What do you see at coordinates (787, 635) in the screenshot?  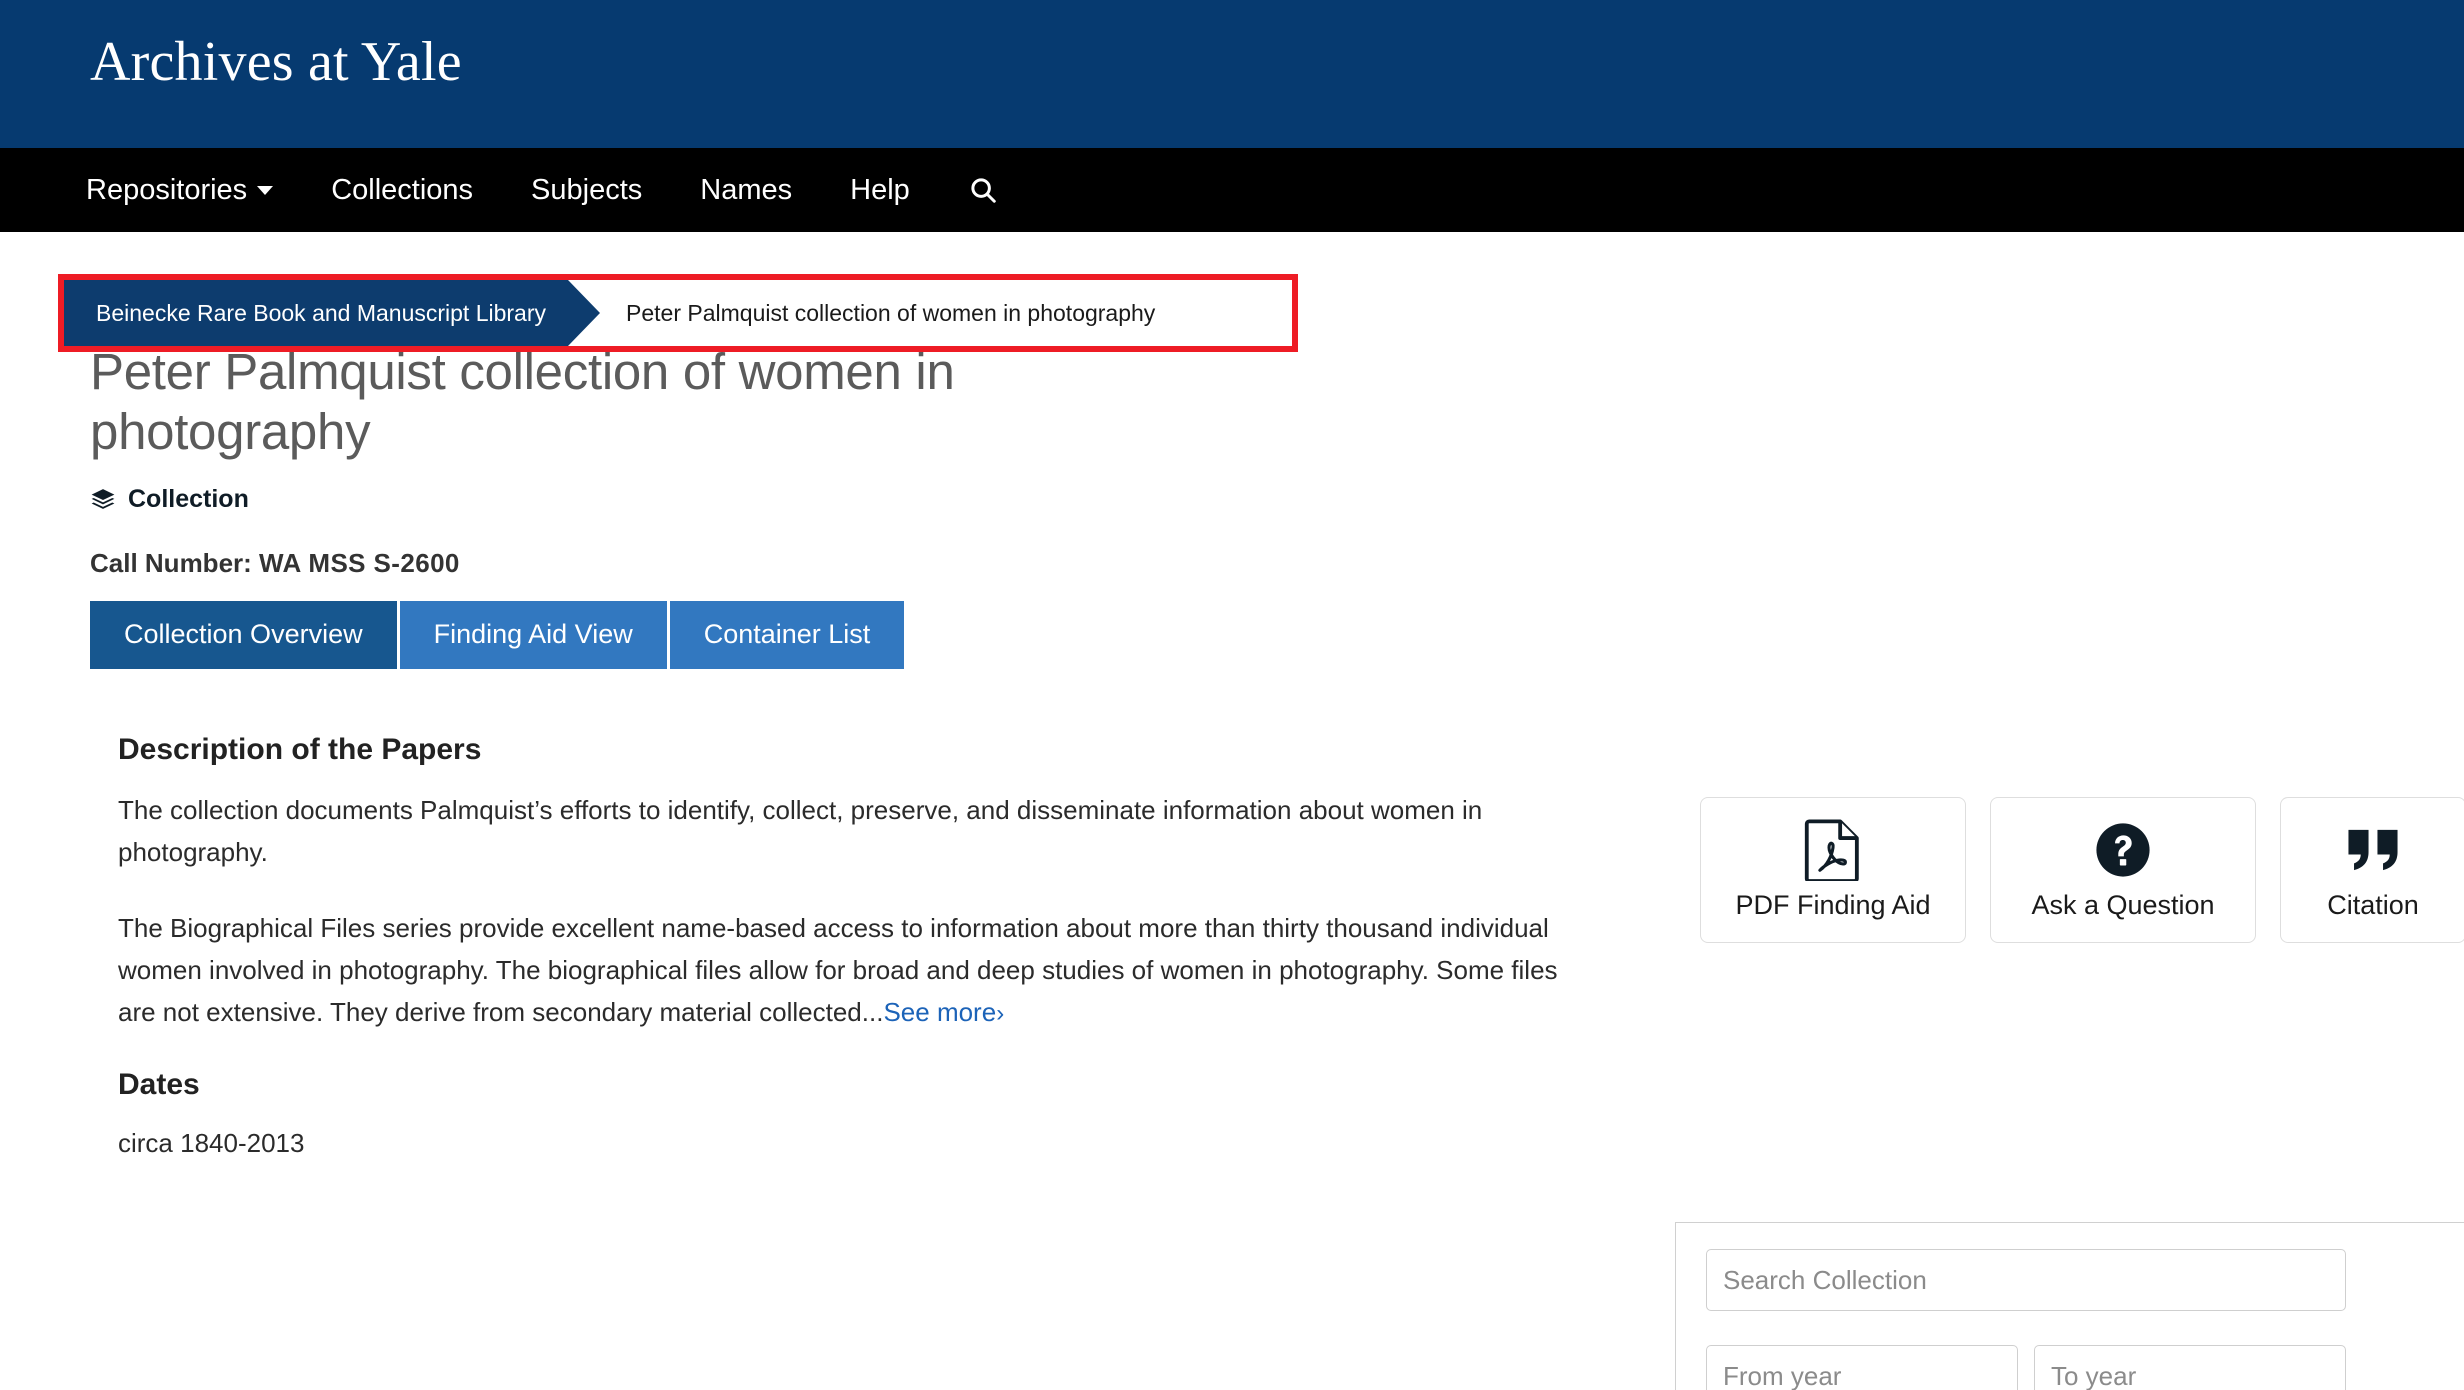 I see `tab-container-list: Container List` at bounding box center [787, 635].